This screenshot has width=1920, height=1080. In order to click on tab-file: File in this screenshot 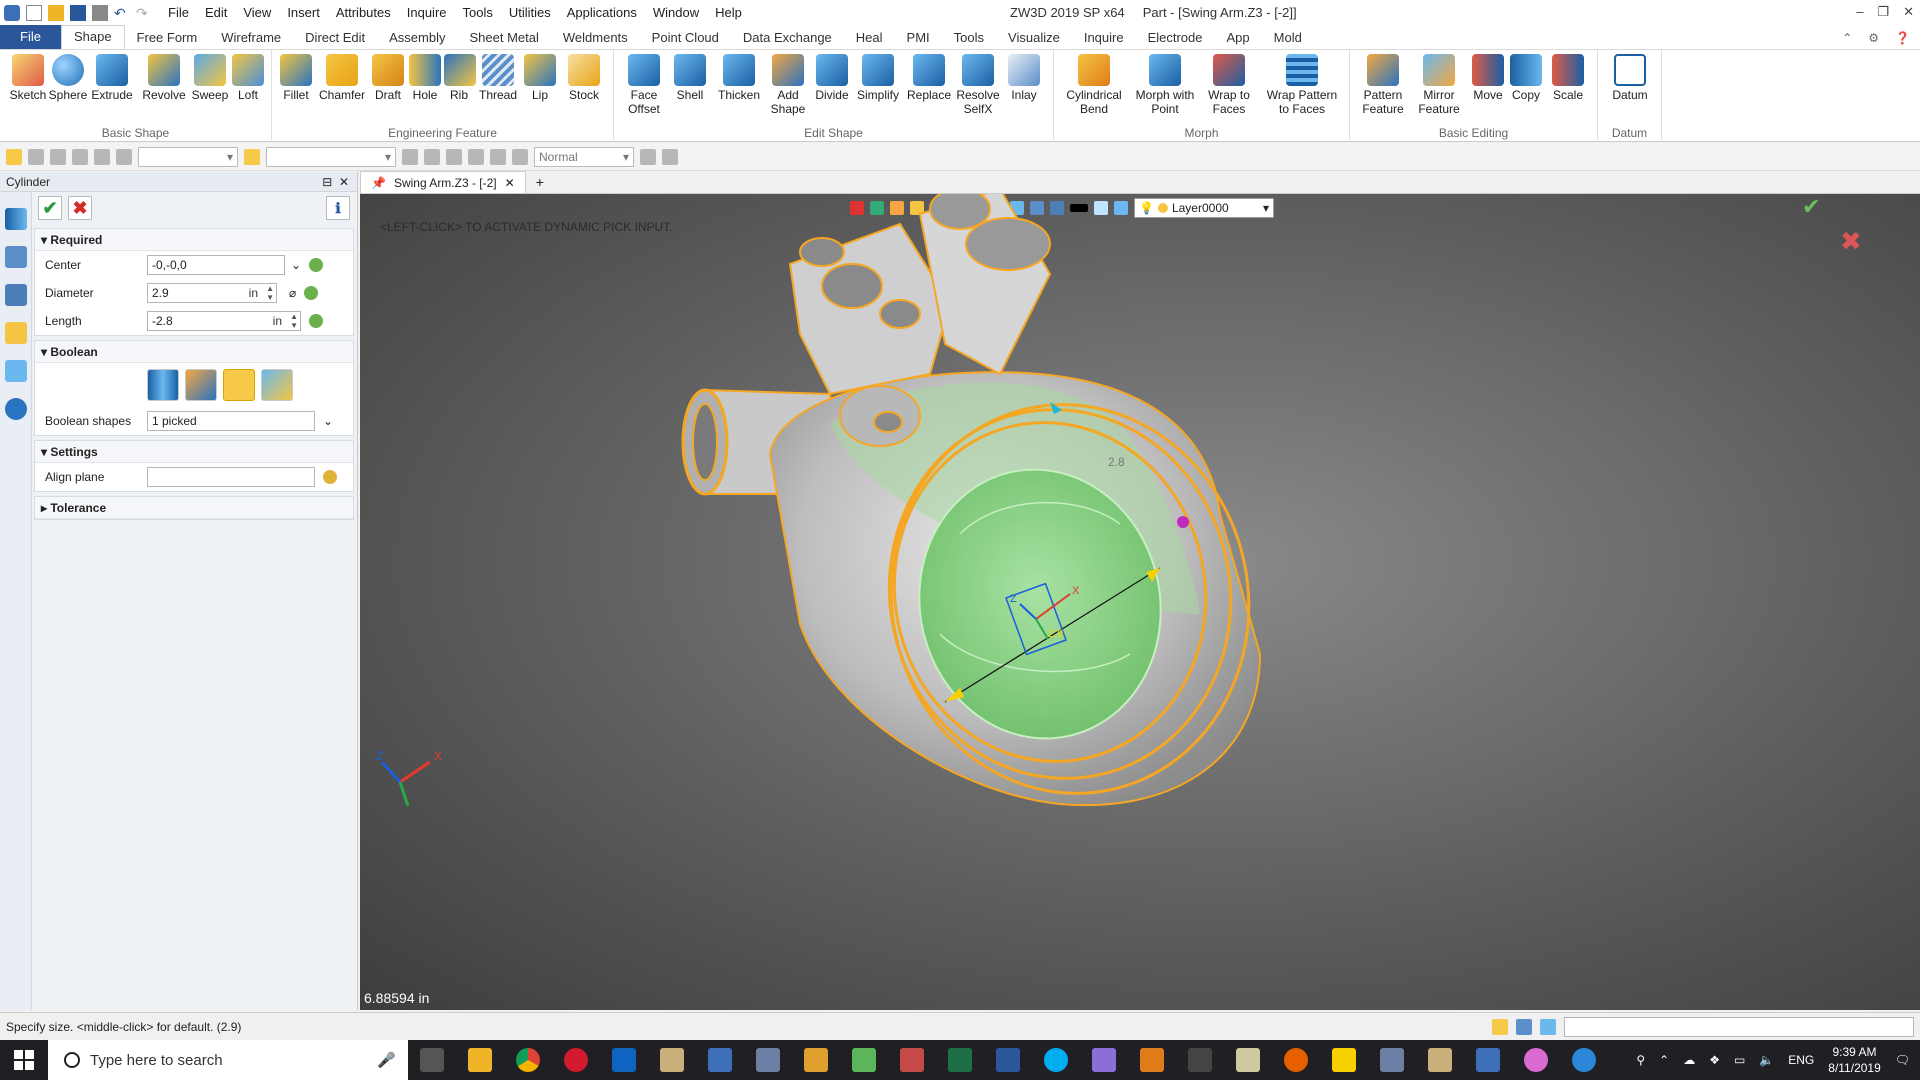, I will do `click(30, 37)`.